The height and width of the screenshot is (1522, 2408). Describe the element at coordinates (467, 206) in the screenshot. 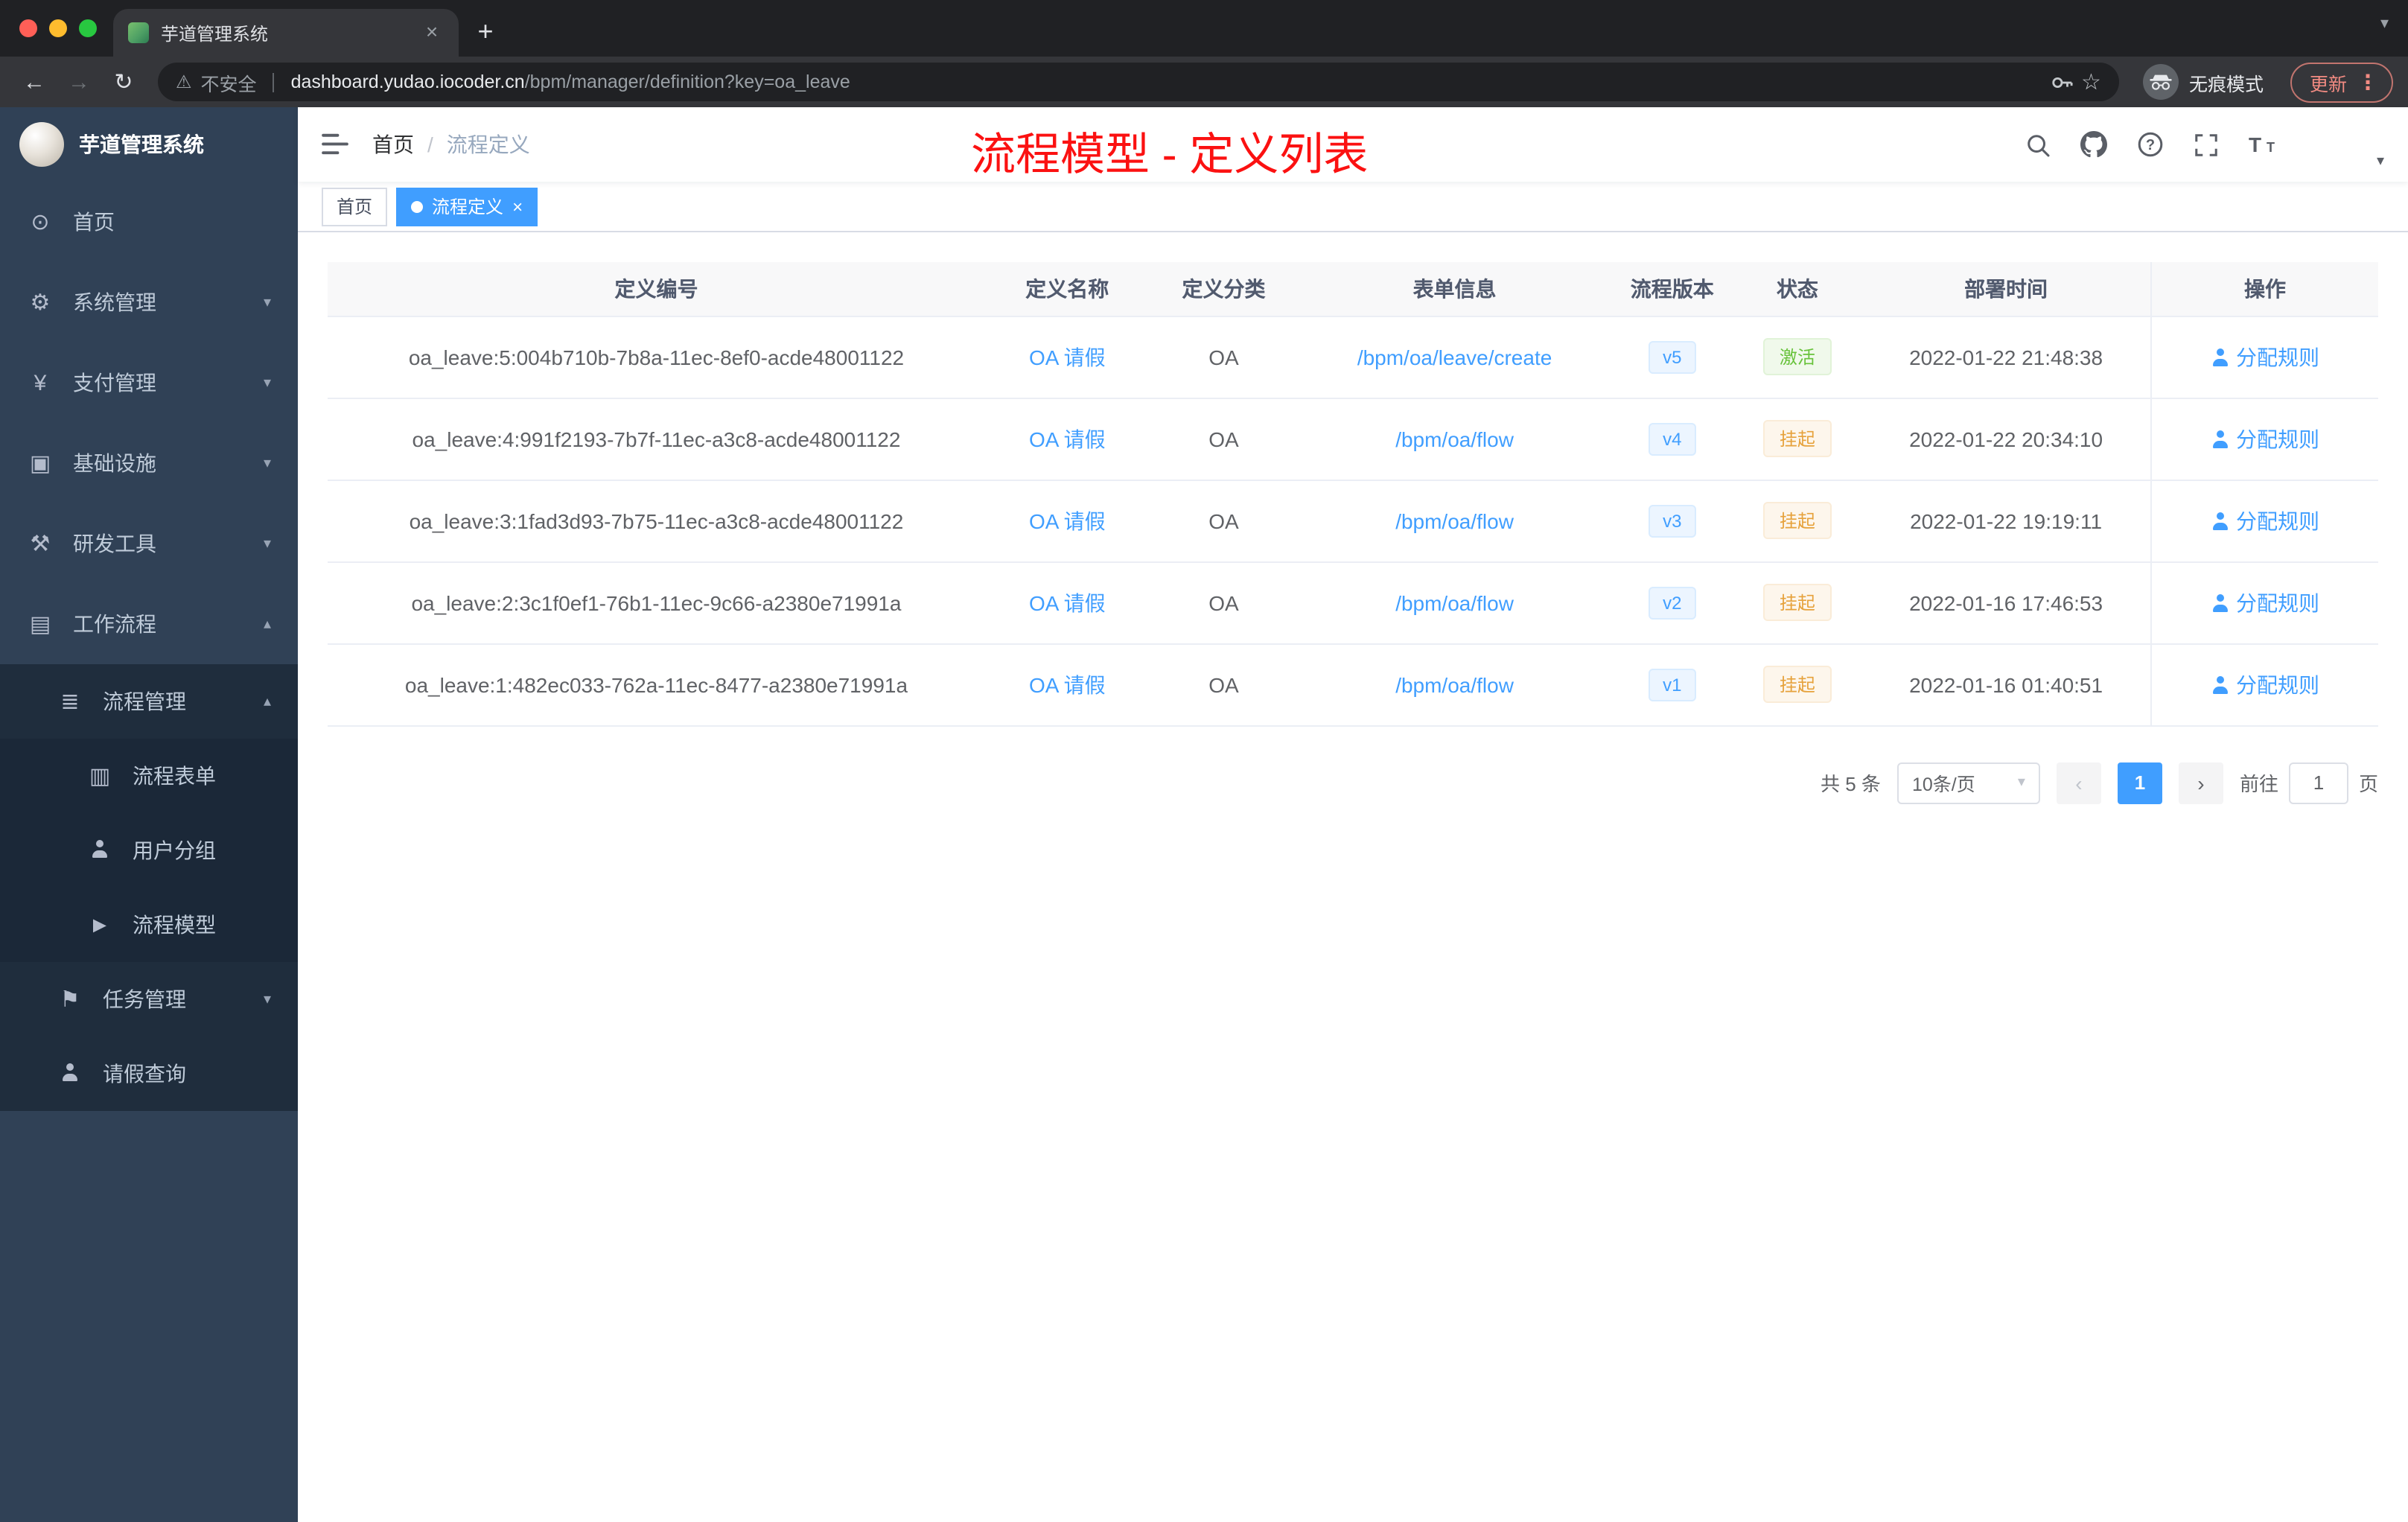

I see `tag-process-definition: 流程定义 ×` at that location.